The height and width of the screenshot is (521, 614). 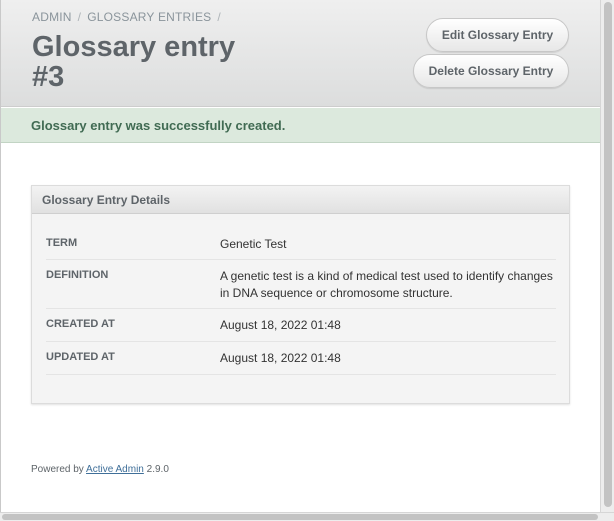 What do you see at coordinates (497, 35) in the screenshot?
I see `edit-glossary-entry-button: Edit Glossary Entry` at bounding box center [497, 35].